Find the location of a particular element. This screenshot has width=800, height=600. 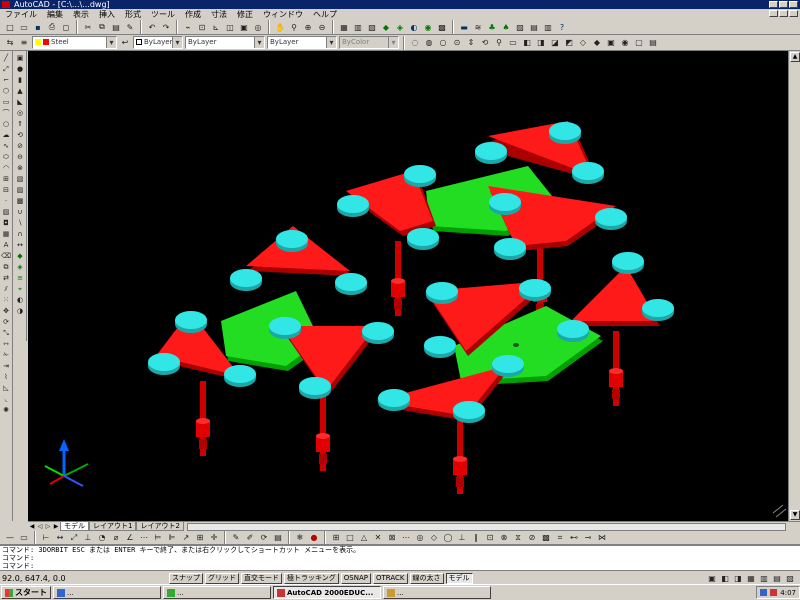

snap-apparent-icon: ⊠ is located at coordinates (392, 538).